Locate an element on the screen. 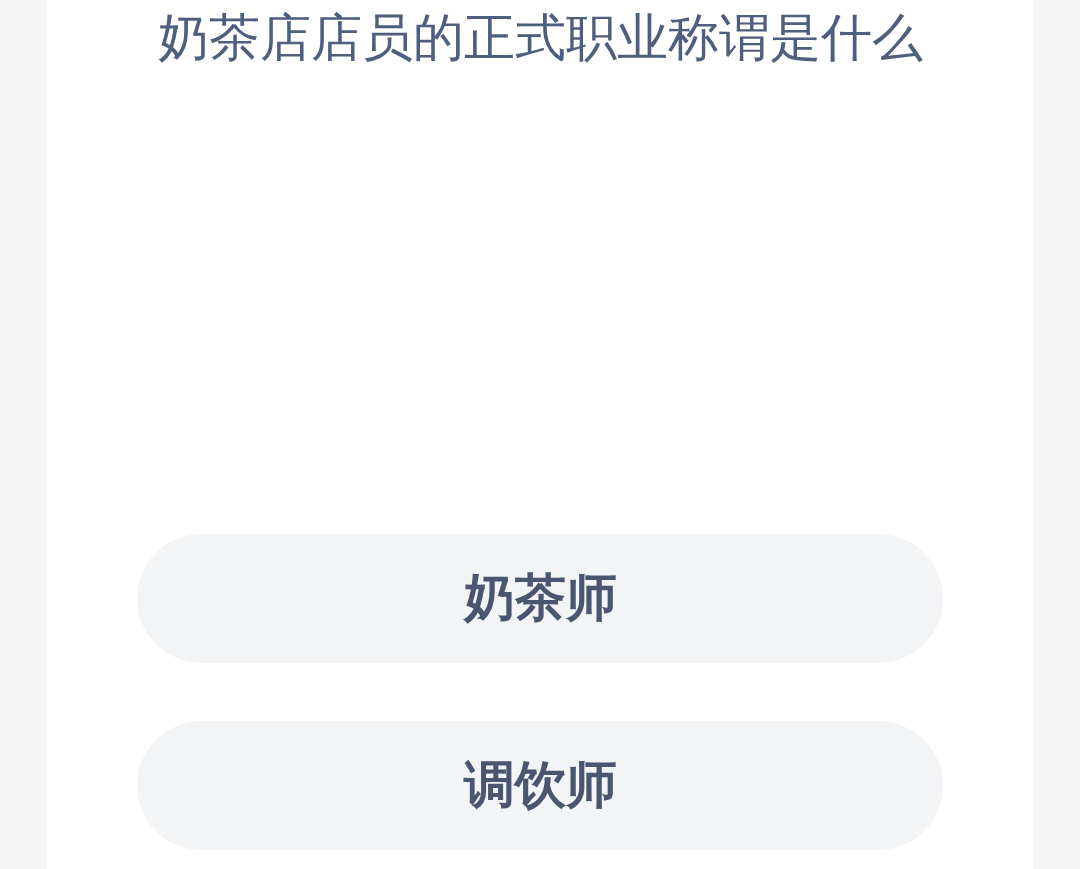 The width and height of the screenshot is (1080, 869). question-text: 奶茶店店员的正式职业称谓是什么 is located at coordinates (540, 38).